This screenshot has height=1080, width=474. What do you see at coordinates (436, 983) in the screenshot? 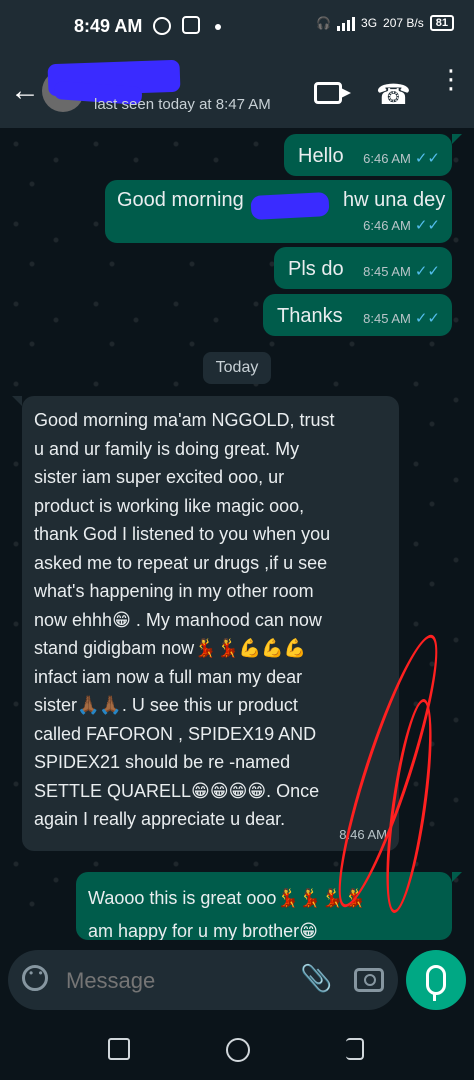
I see `mic-icon` at bounding box center [436, 983].